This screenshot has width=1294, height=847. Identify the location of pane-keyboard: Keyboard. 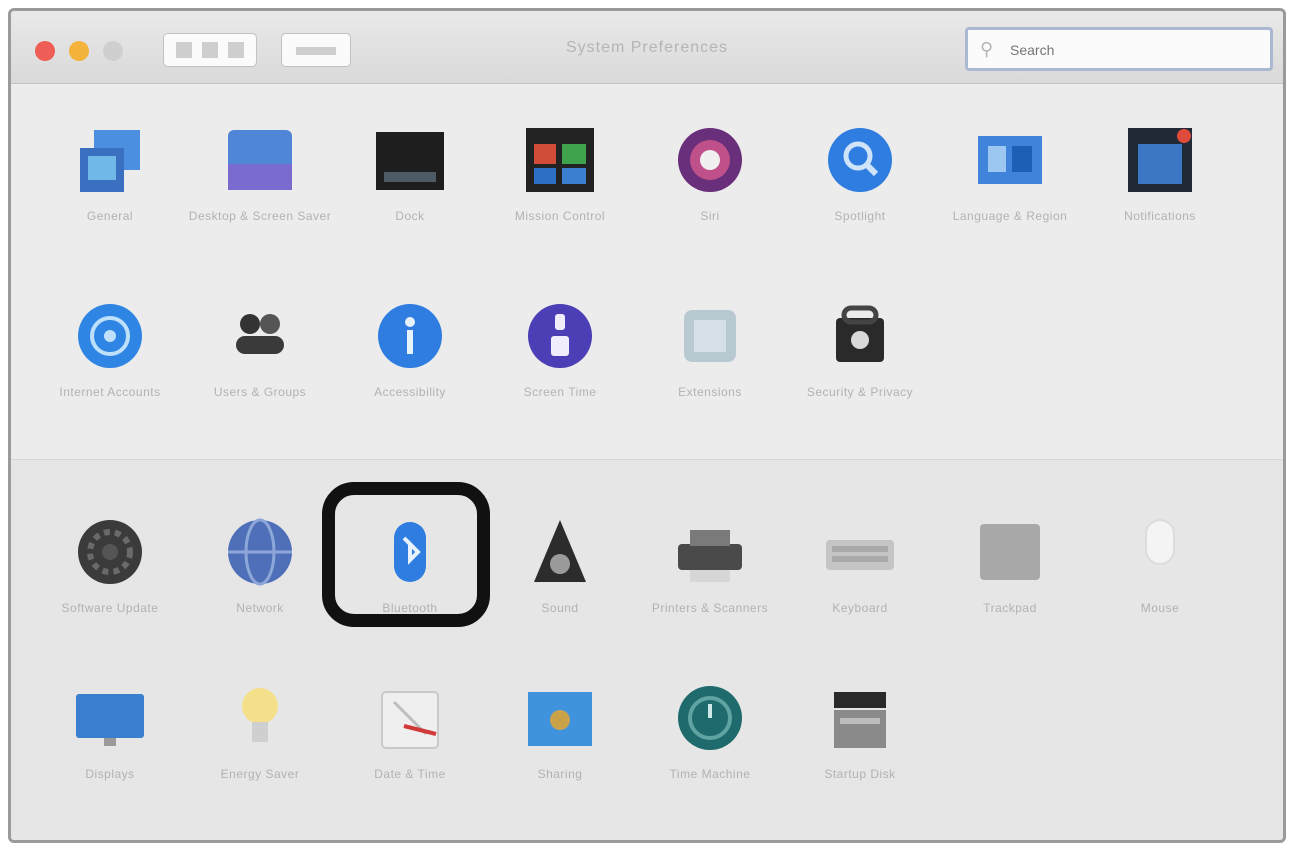
(860, 596).